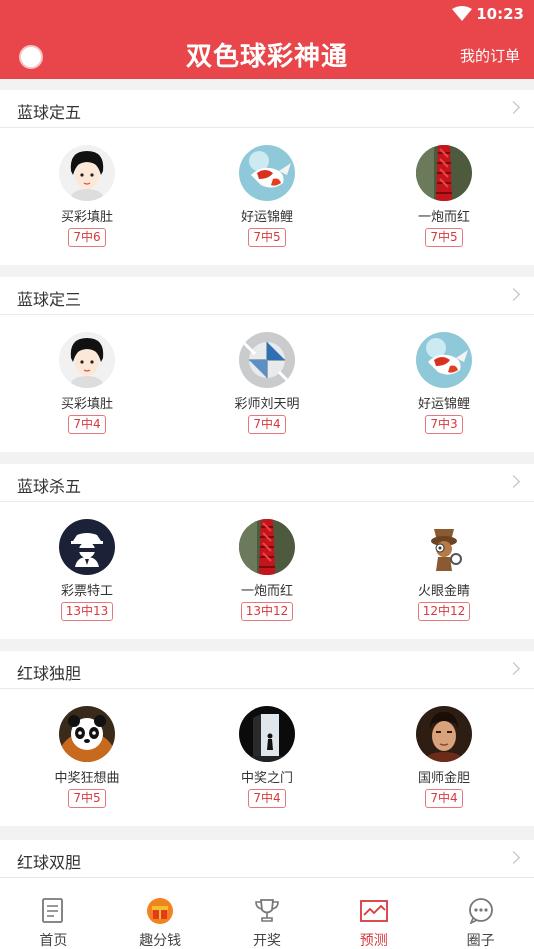 The width and height of the screenshot is (534, 949). What do you see at coordinates (444, 611) in the screenshot?
I see `hit-record-badge: 12中12` at bounding box center [444, 611].